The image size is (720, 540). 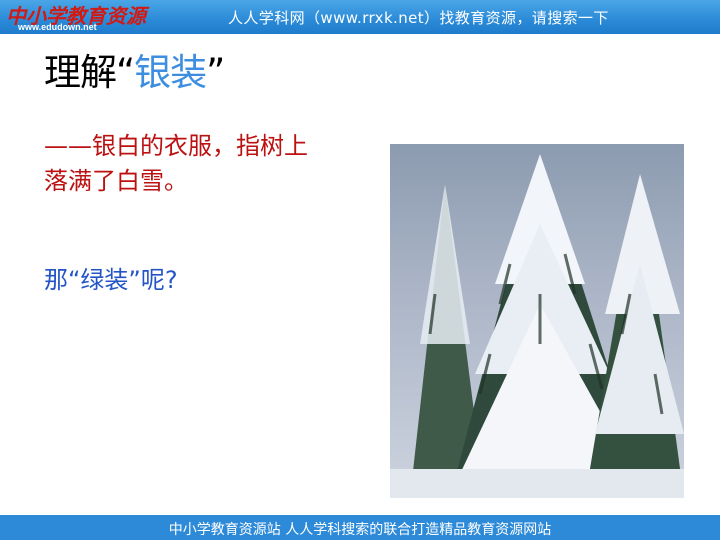 I want to click on logo-url: www.edudown.net, so click(x=57, y=27).